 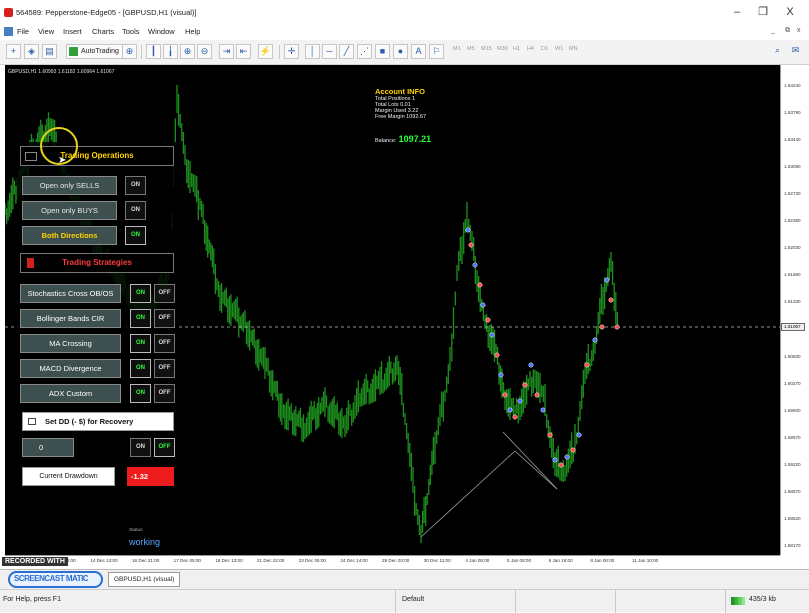 I want to click on current-drawdown-label: Current Drawdown, so click(x=68, y=476).